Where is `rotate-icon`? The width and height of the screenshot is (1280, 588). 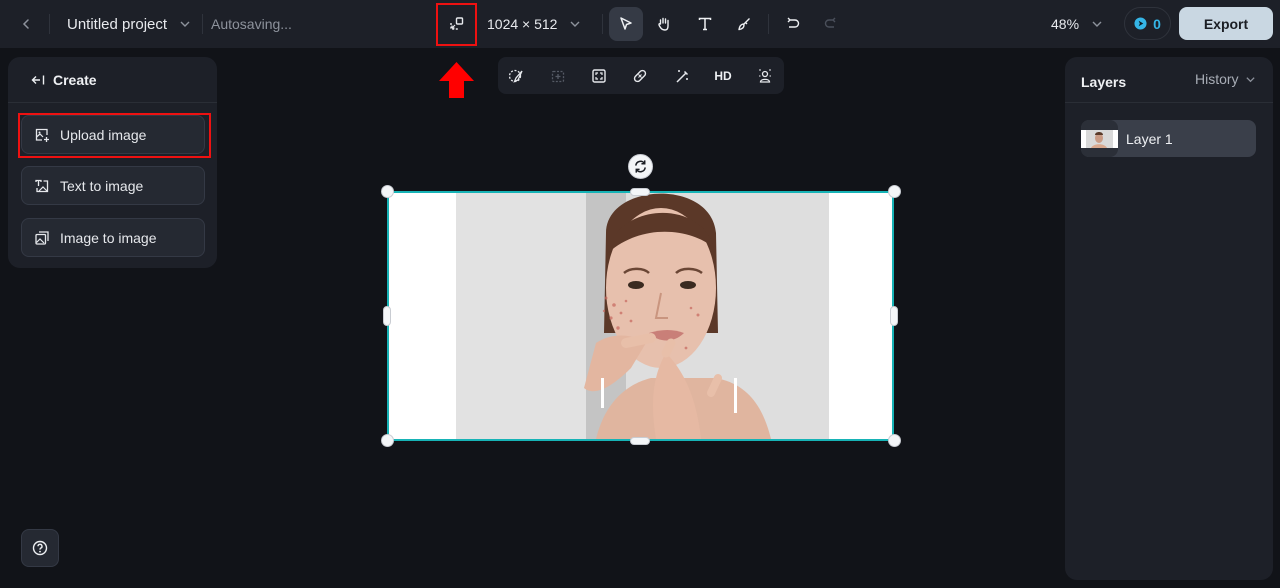
rotate-icon is located at coordinates (640, 166).